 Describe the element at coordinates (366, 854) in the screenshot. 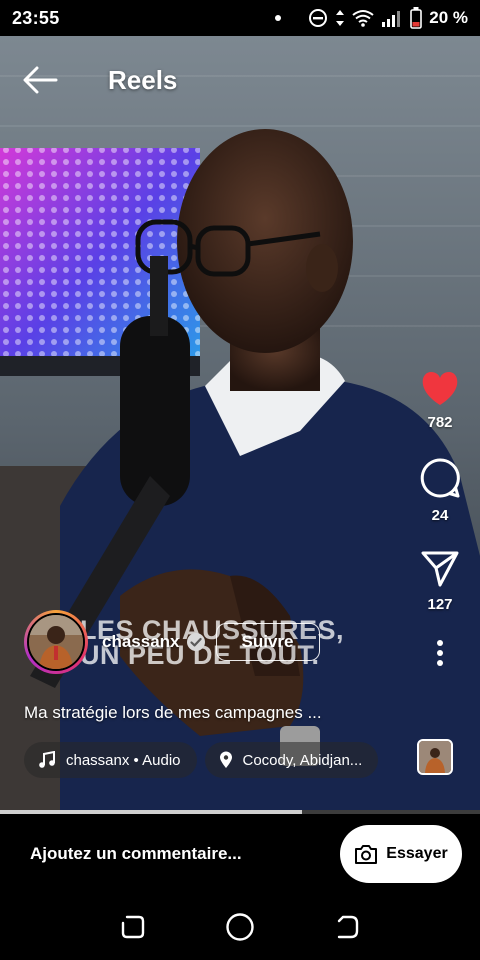

I see `camera-icon` at that location.